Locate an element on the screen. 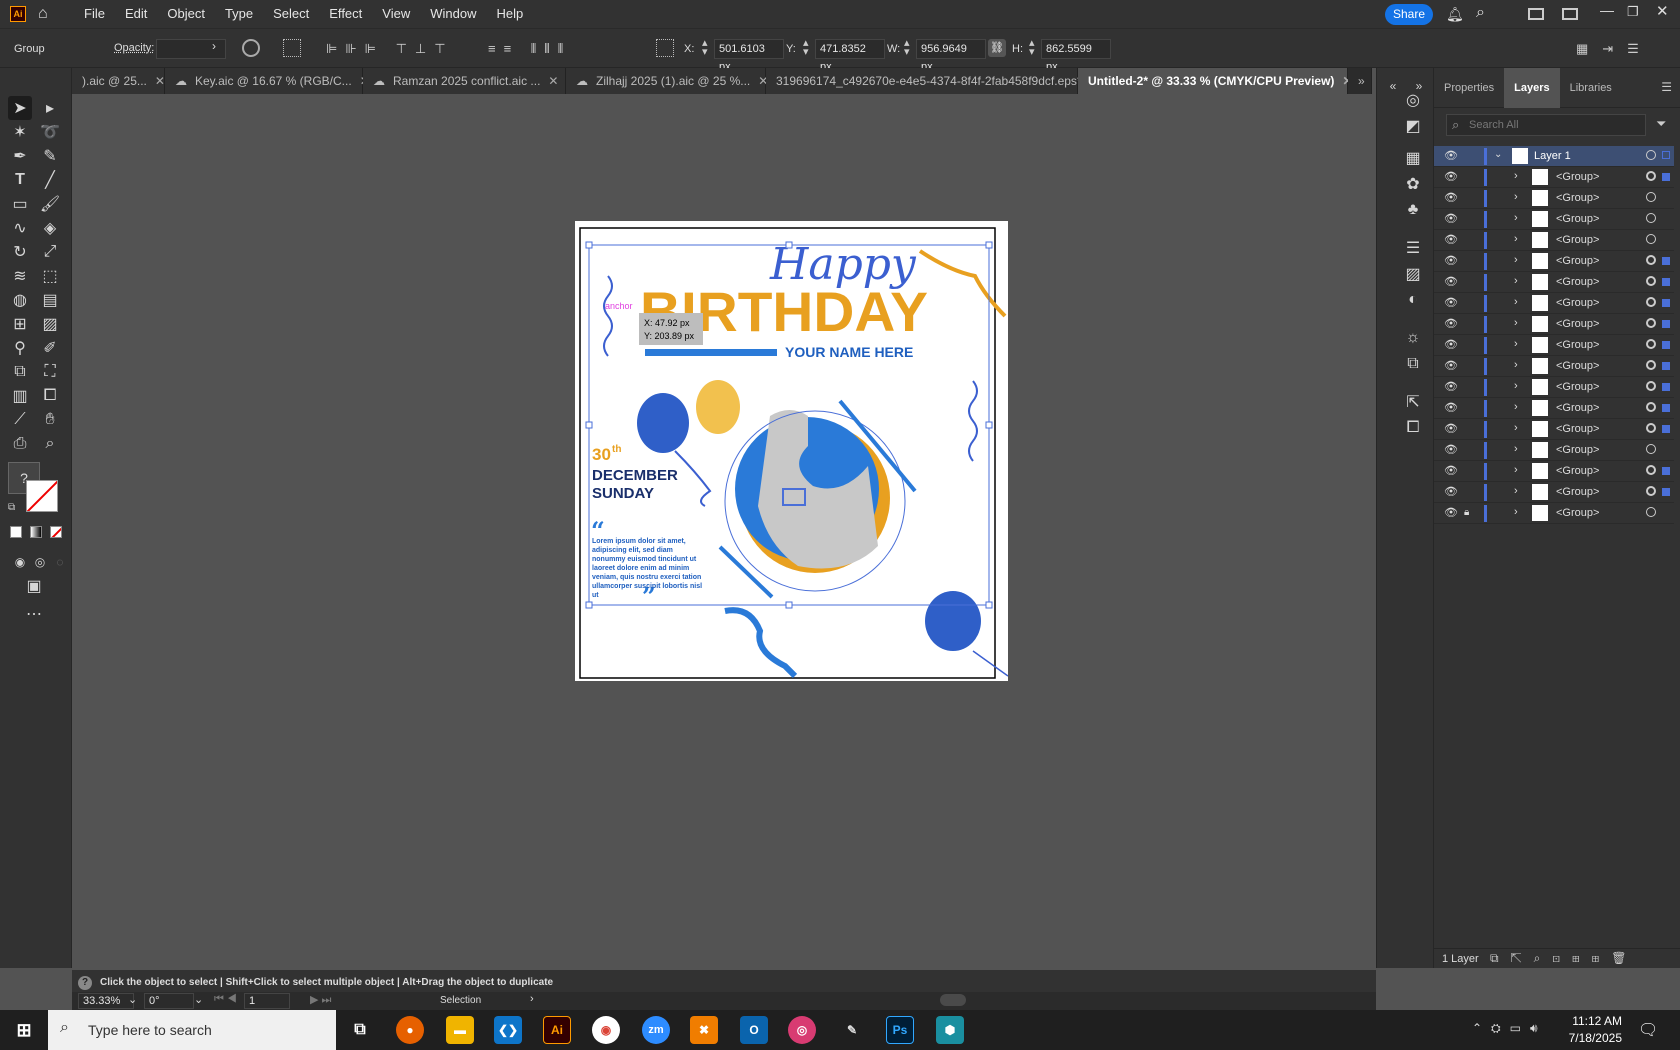 The width and height of the screenshot is (1680, 1050). menu-file: File is located at coordinates (94, 14).